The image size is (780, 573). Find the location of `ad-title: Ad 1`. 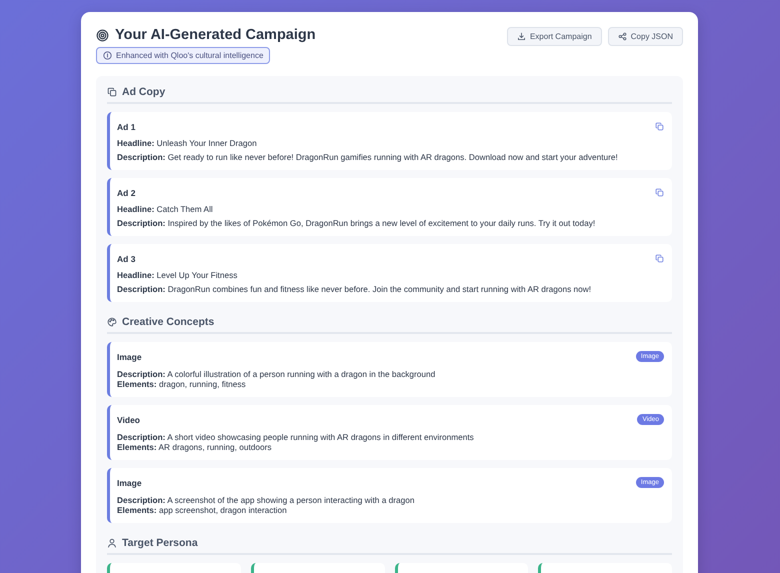

ad-title: Ad 1 is located at coordinates (126, 127).